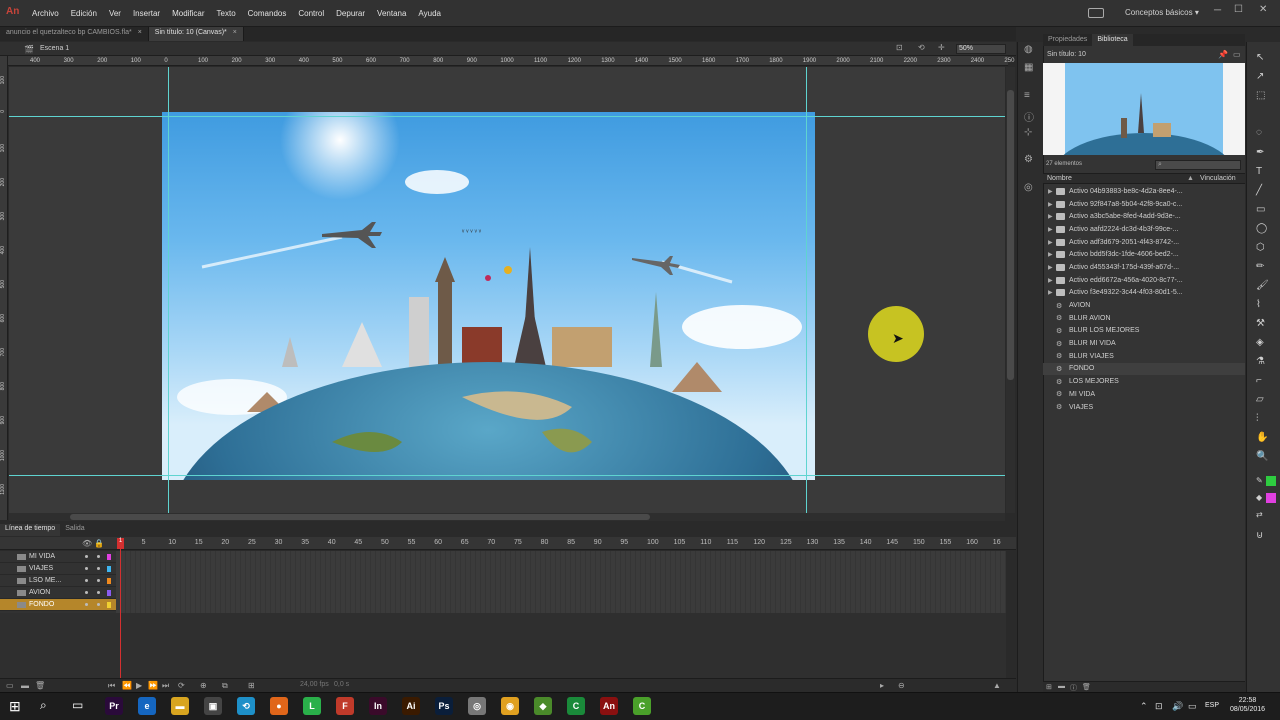 The width and height of the screenshot is (1280, 720). I want to click on taskbar-app-icon: ◎, so click(477, 706).